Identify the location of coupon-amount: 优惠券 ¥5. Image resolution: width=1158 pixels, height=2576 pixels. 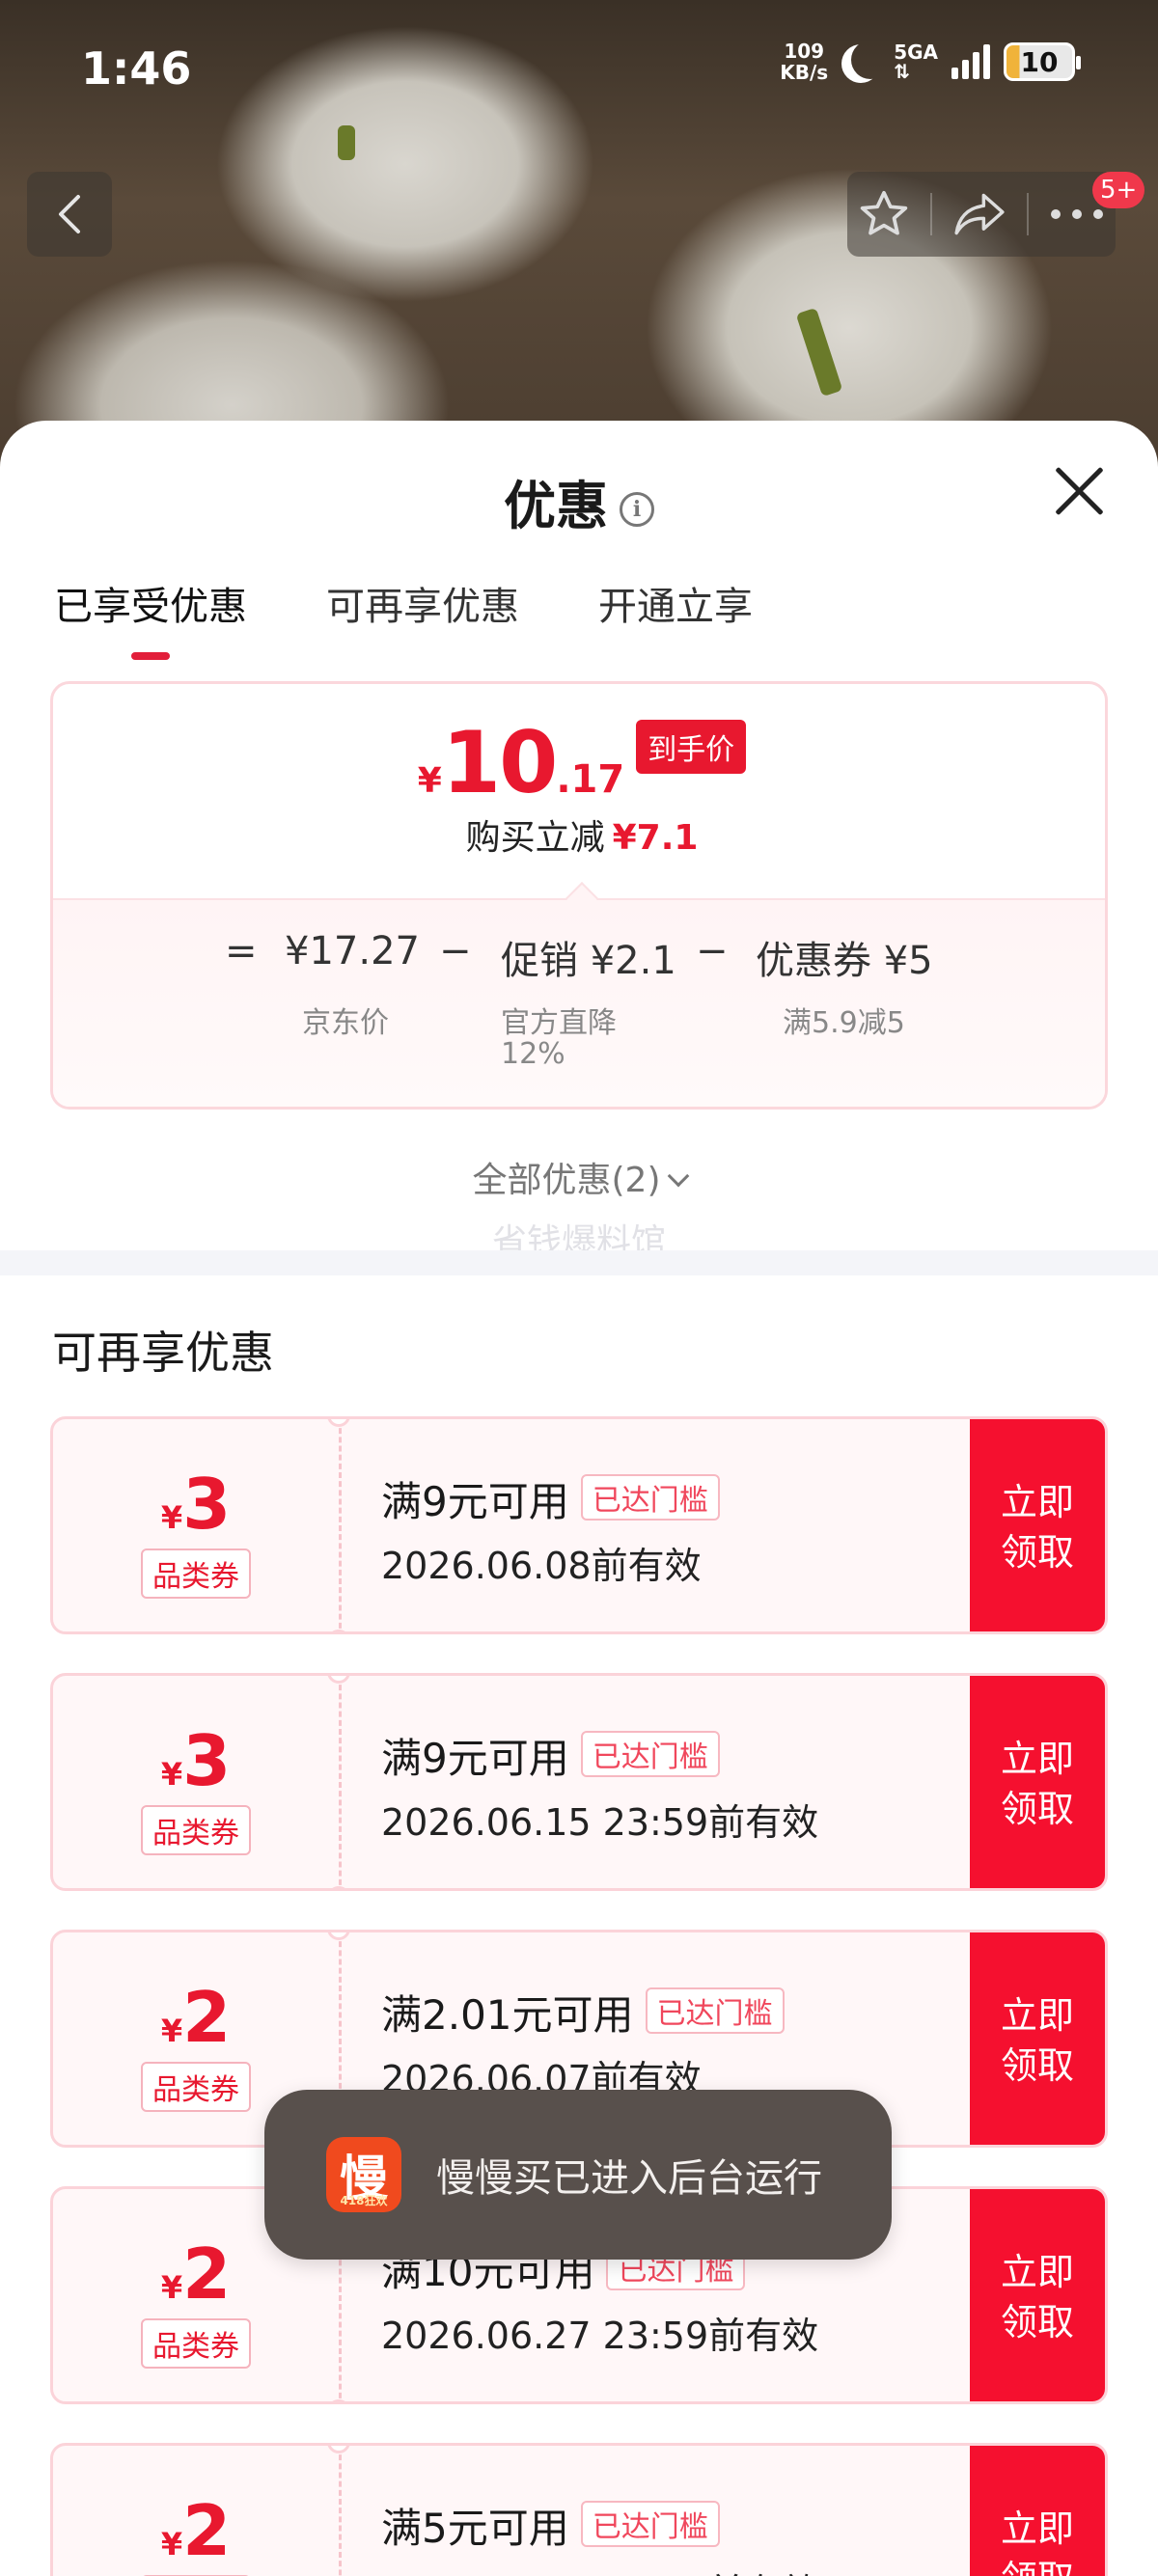
(844, 961).